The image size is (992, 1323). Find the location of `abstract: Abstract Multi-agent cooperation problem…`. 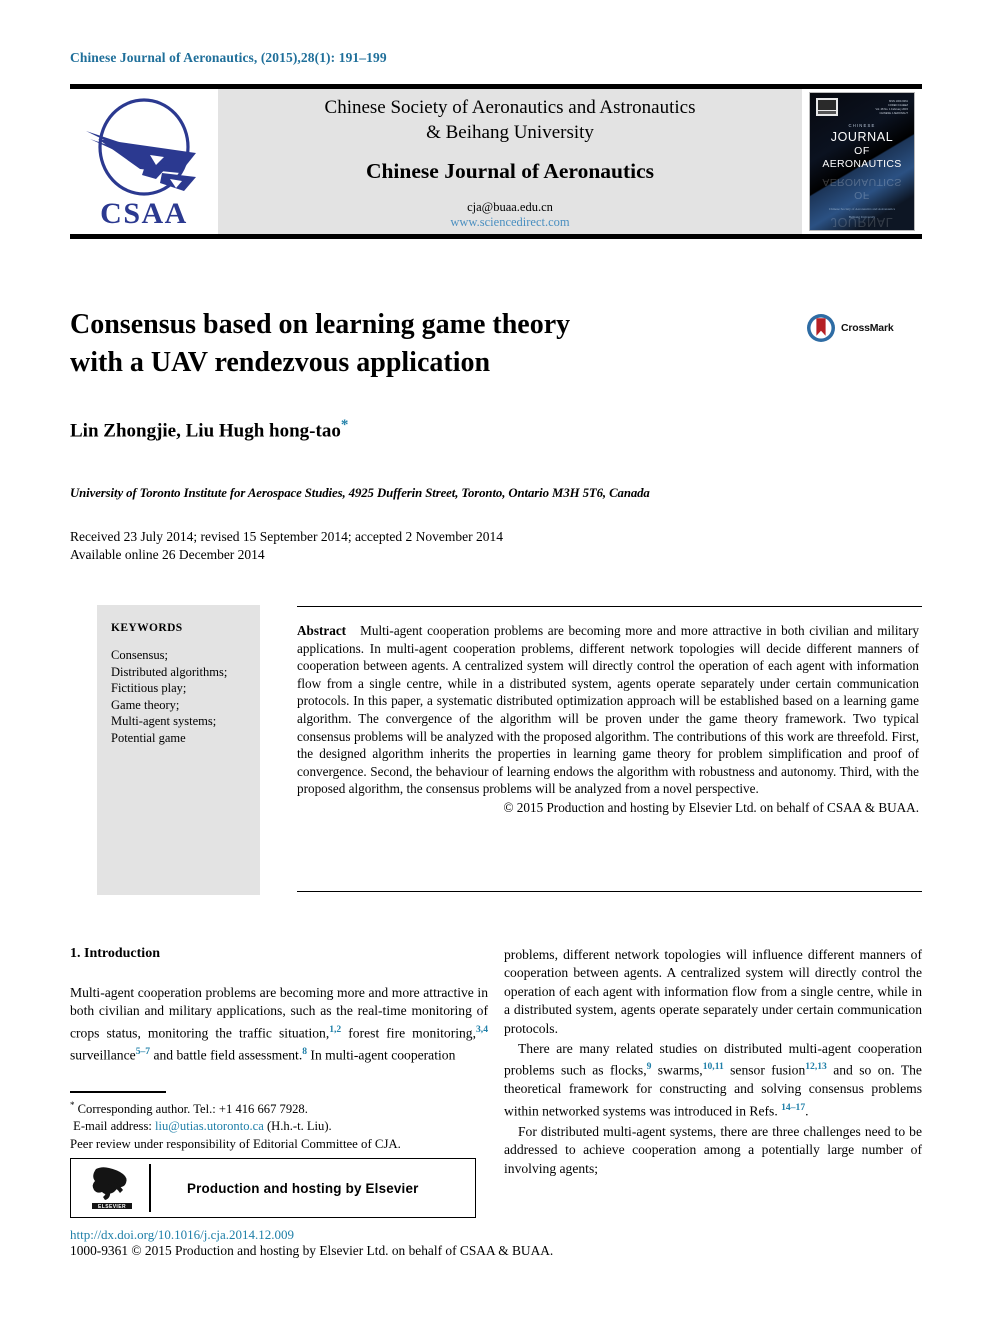

abstract: Abstract Multi-agent cooperation problem… is located at coordinates (608, 719).